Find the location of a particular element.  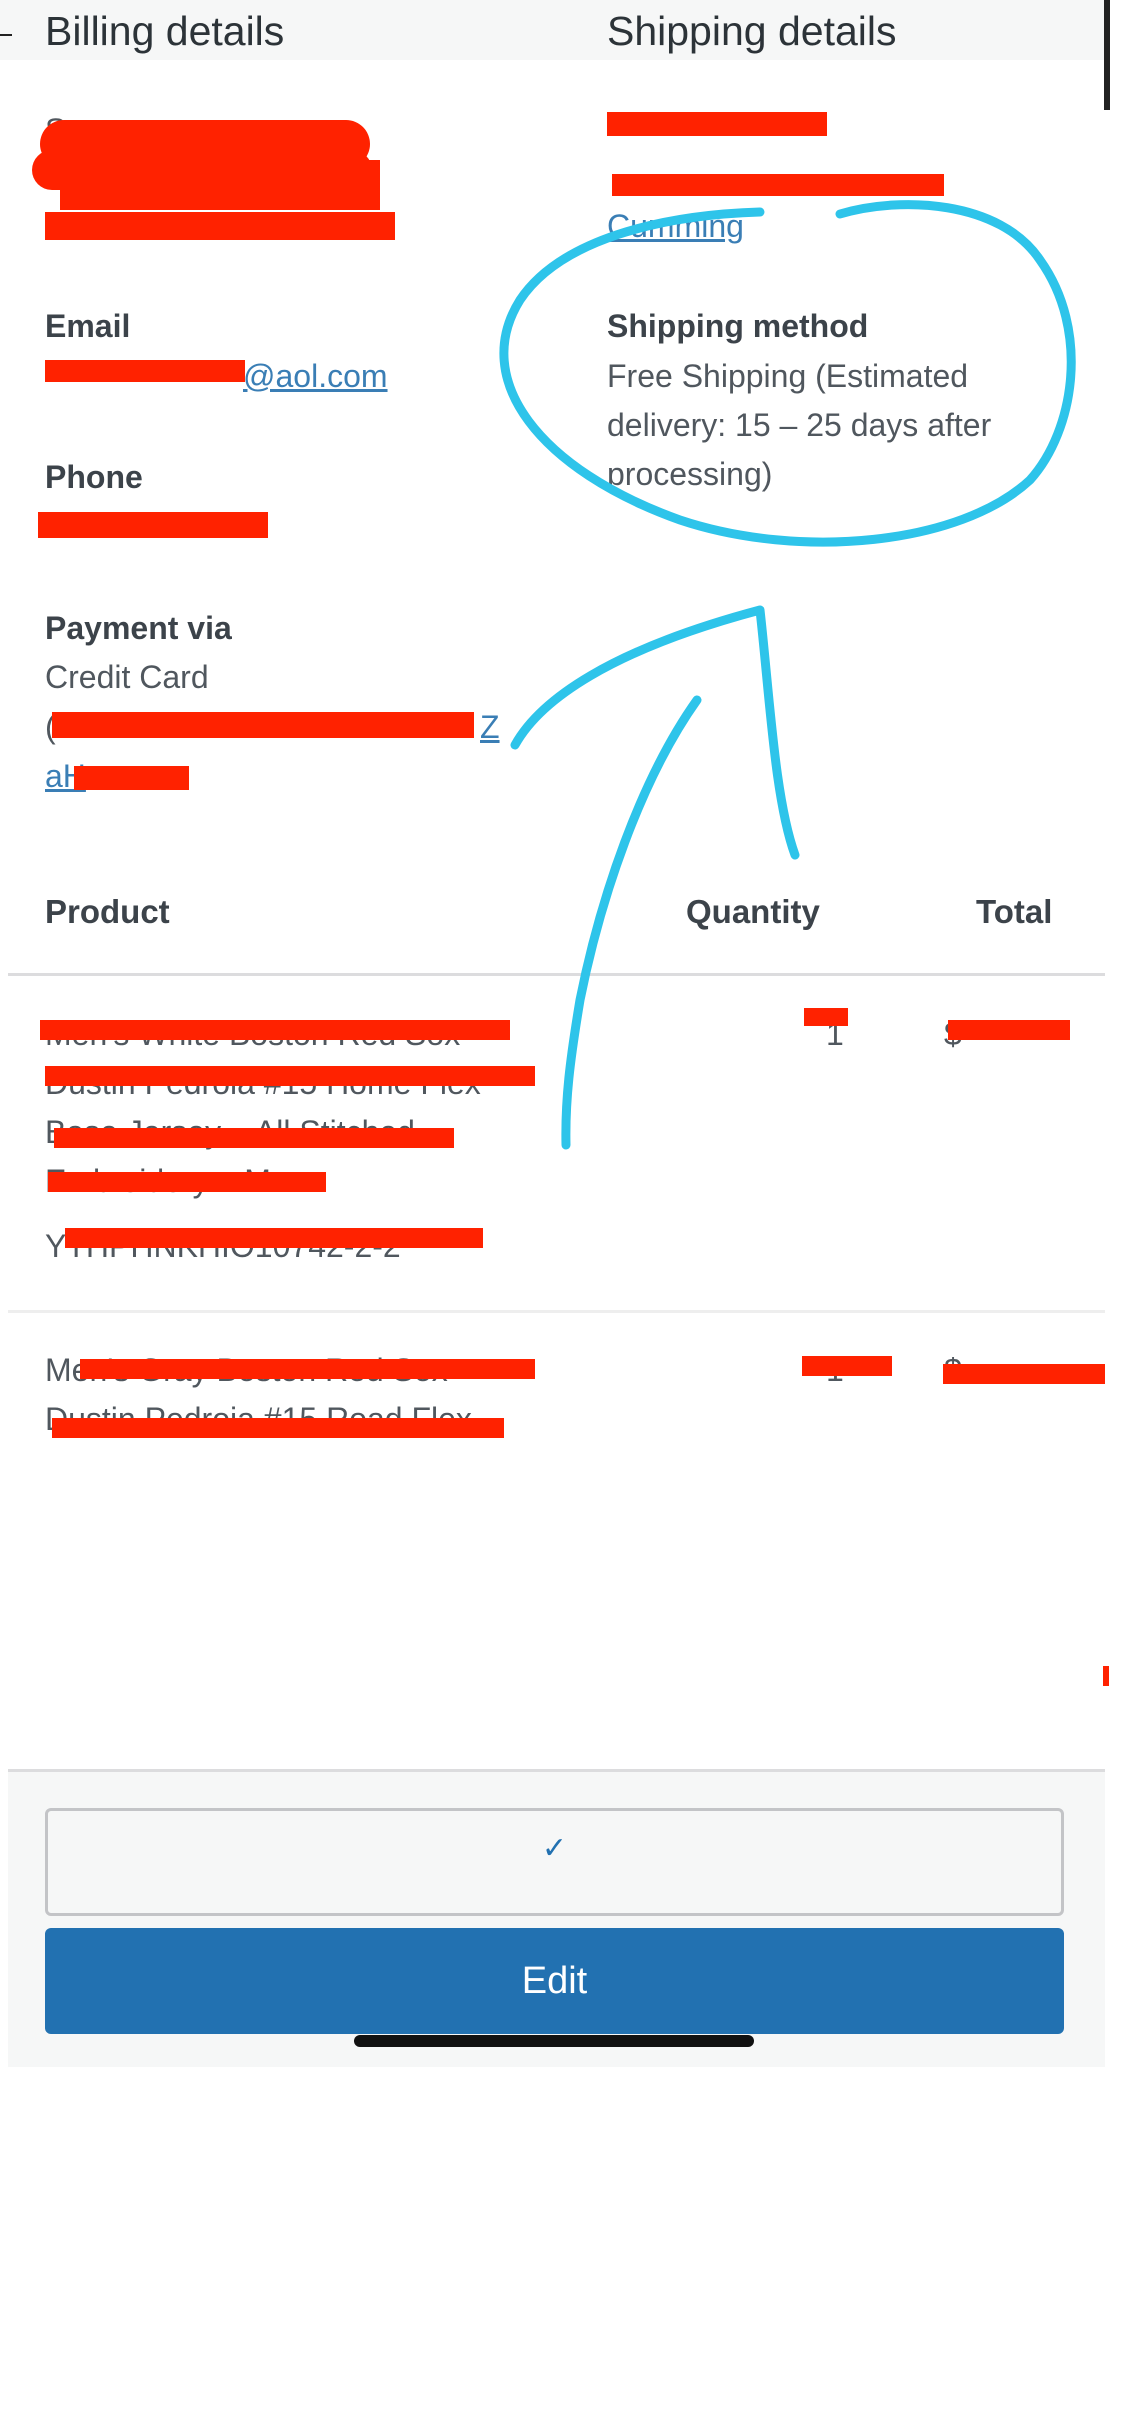

shipping-method-line: delivery: 15 – 25 days after is located at coordinates (799, 425).